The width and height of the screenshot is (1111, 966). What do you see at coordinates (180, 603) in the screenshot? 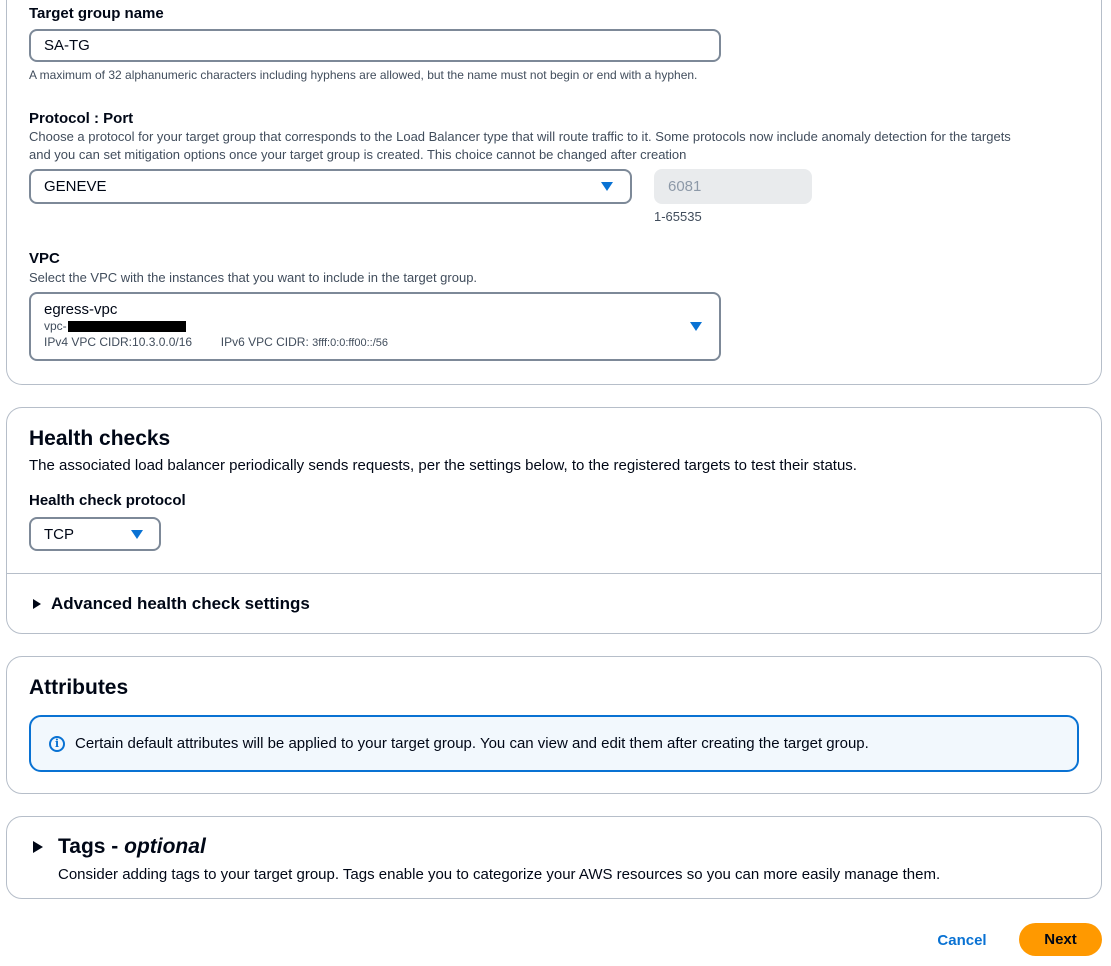
I see `advanced-health-check-label: Advanced health check settings` at bounding box center [180, 603].